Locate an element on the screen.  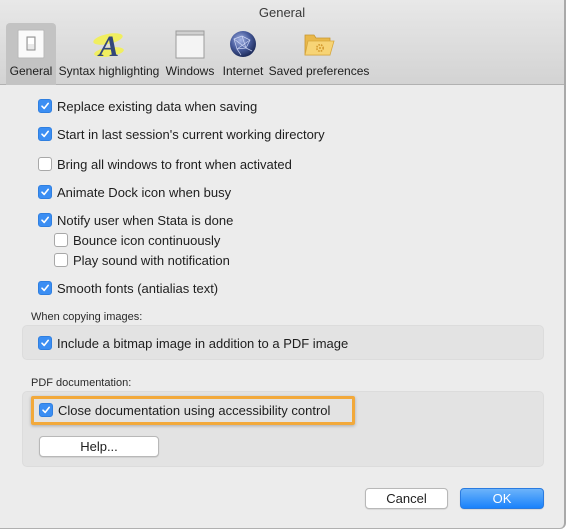
option-bounce-icon: Bounce icon continuously is located at coordinates (137, 240).